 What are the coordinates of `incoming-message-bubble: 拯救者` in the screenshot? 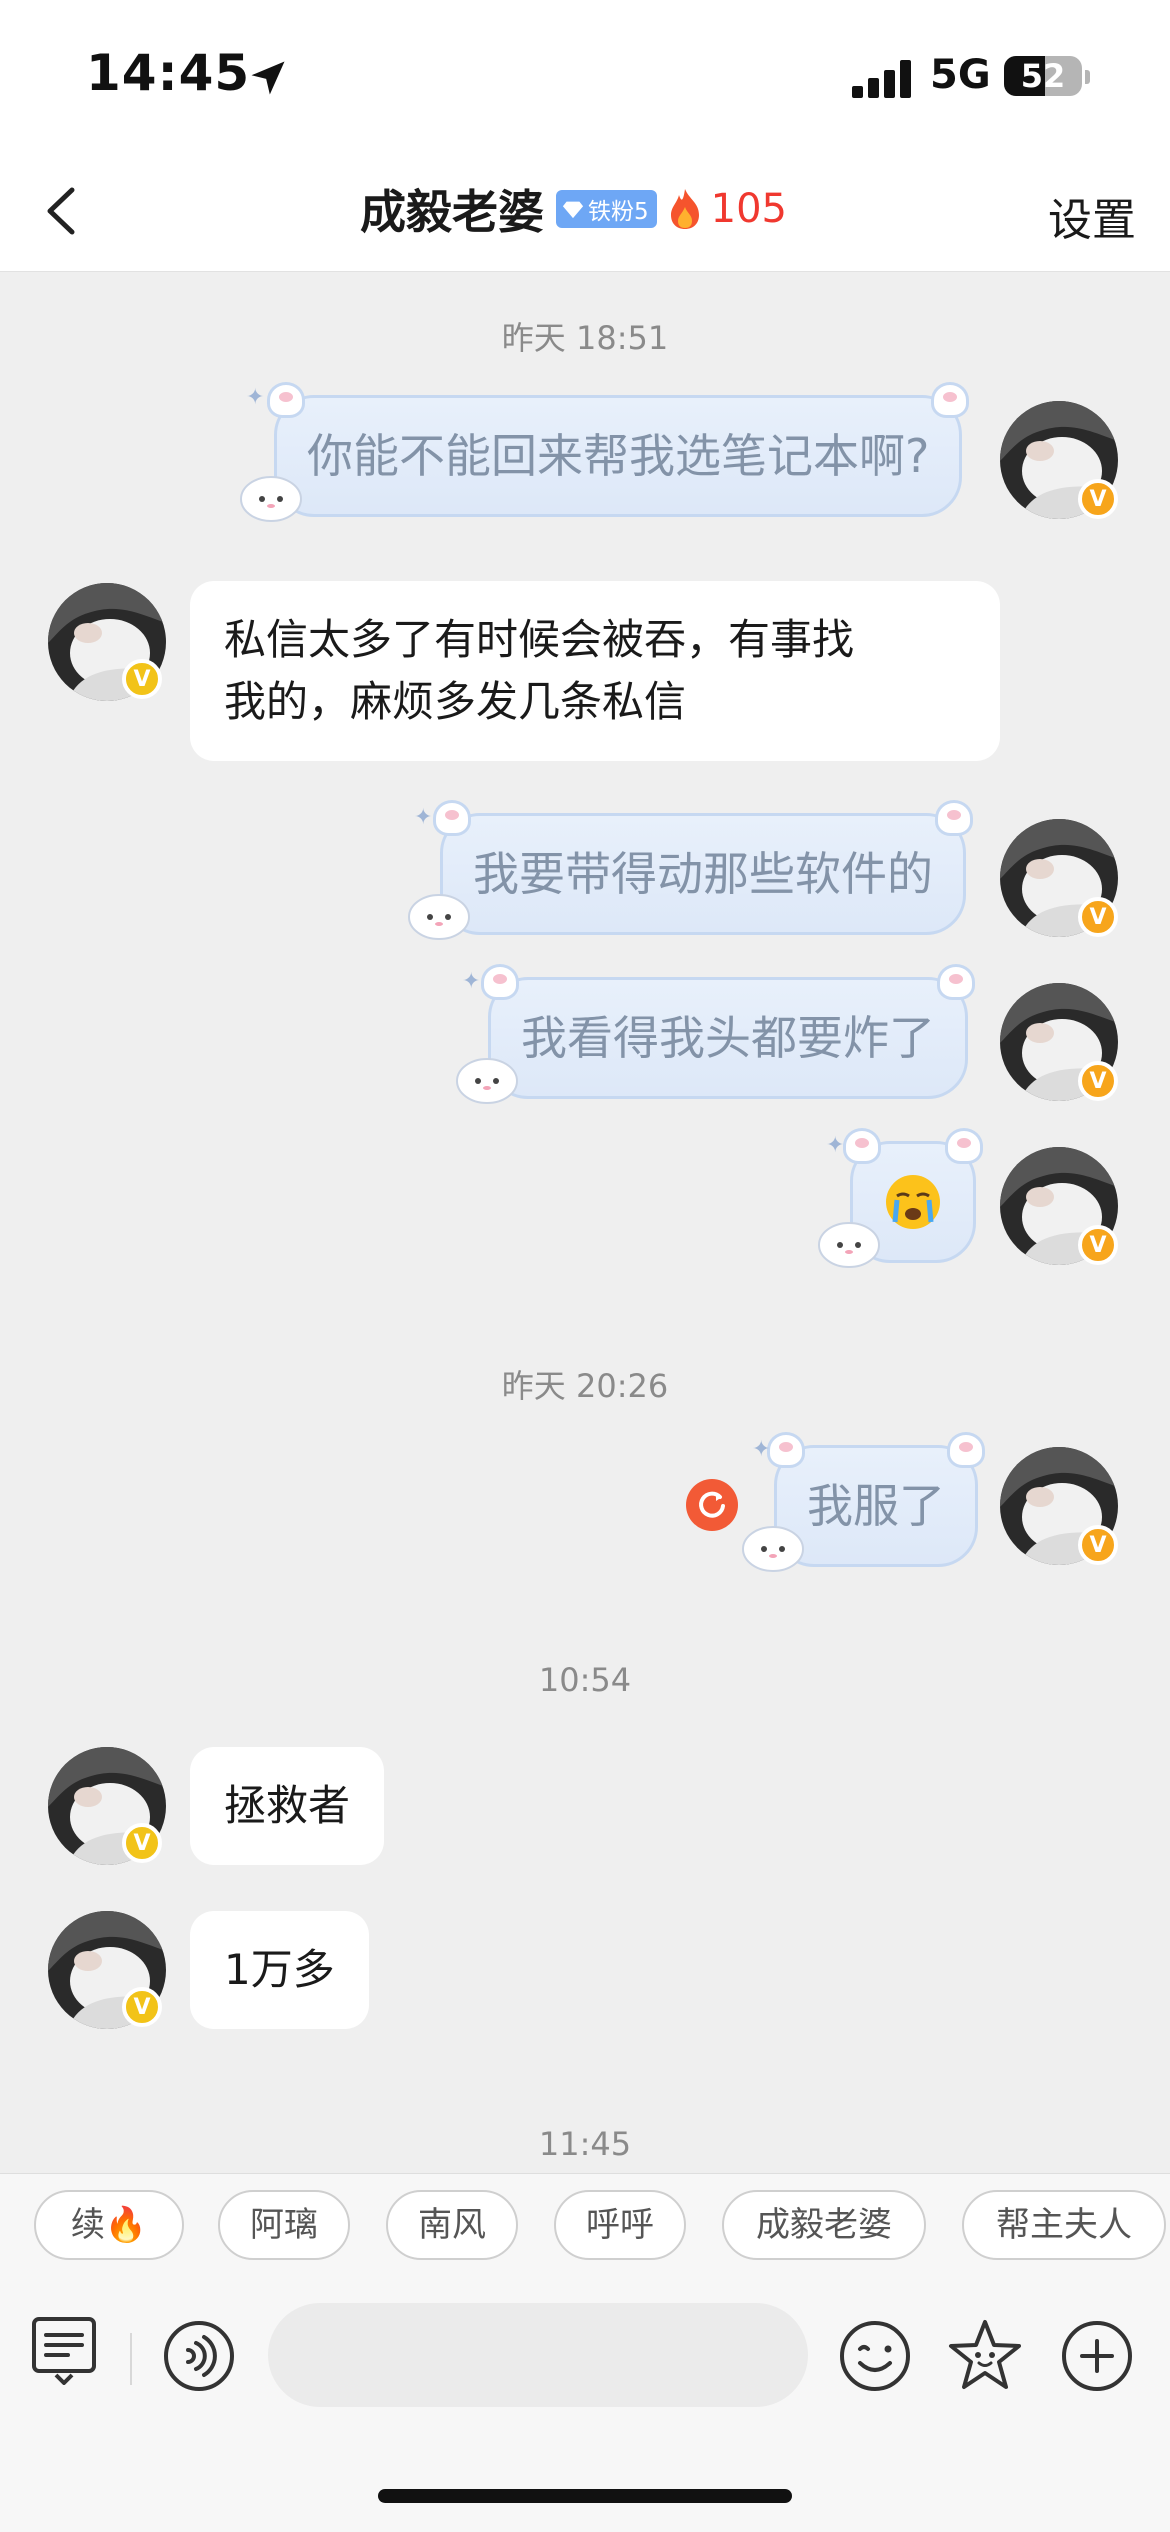 It's located at (287, 1806).